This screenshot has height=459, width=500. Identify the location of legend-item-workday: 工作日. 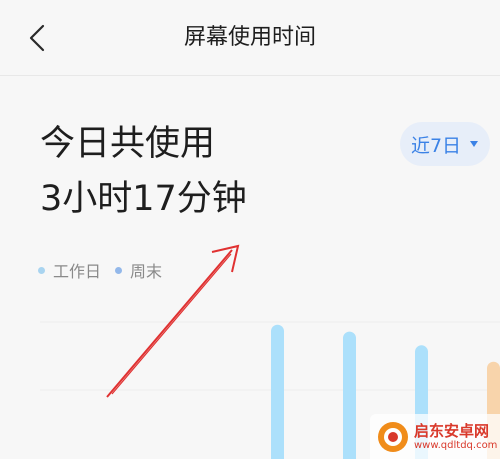
(69, 270).